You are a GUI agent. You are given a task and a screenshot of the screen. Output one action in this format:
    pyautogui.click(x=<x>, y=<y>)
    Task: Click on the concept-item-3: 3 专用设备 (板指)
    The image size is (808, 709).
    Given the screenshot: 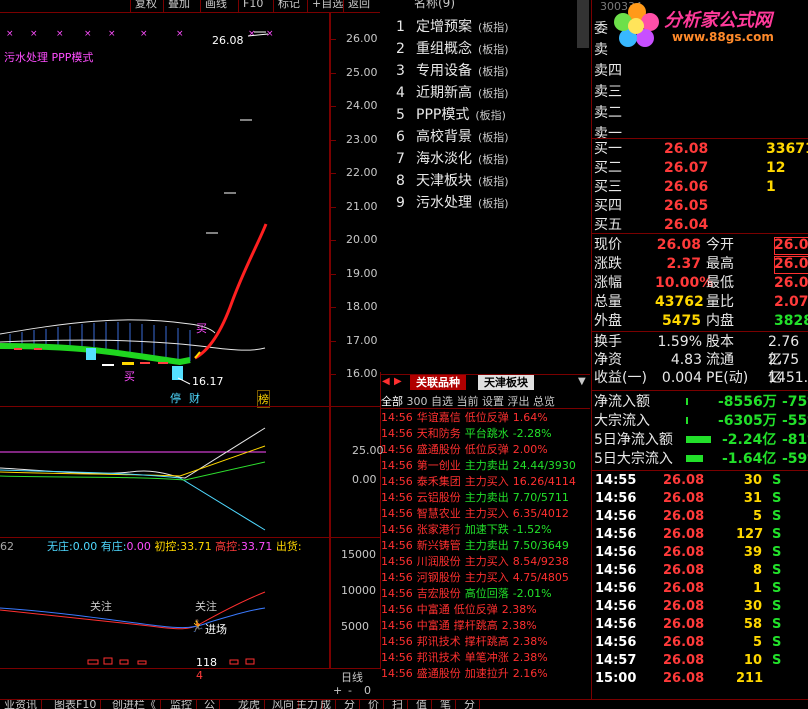 What is the action you would take?
    pyautogui.click(x=452, y=70)
    